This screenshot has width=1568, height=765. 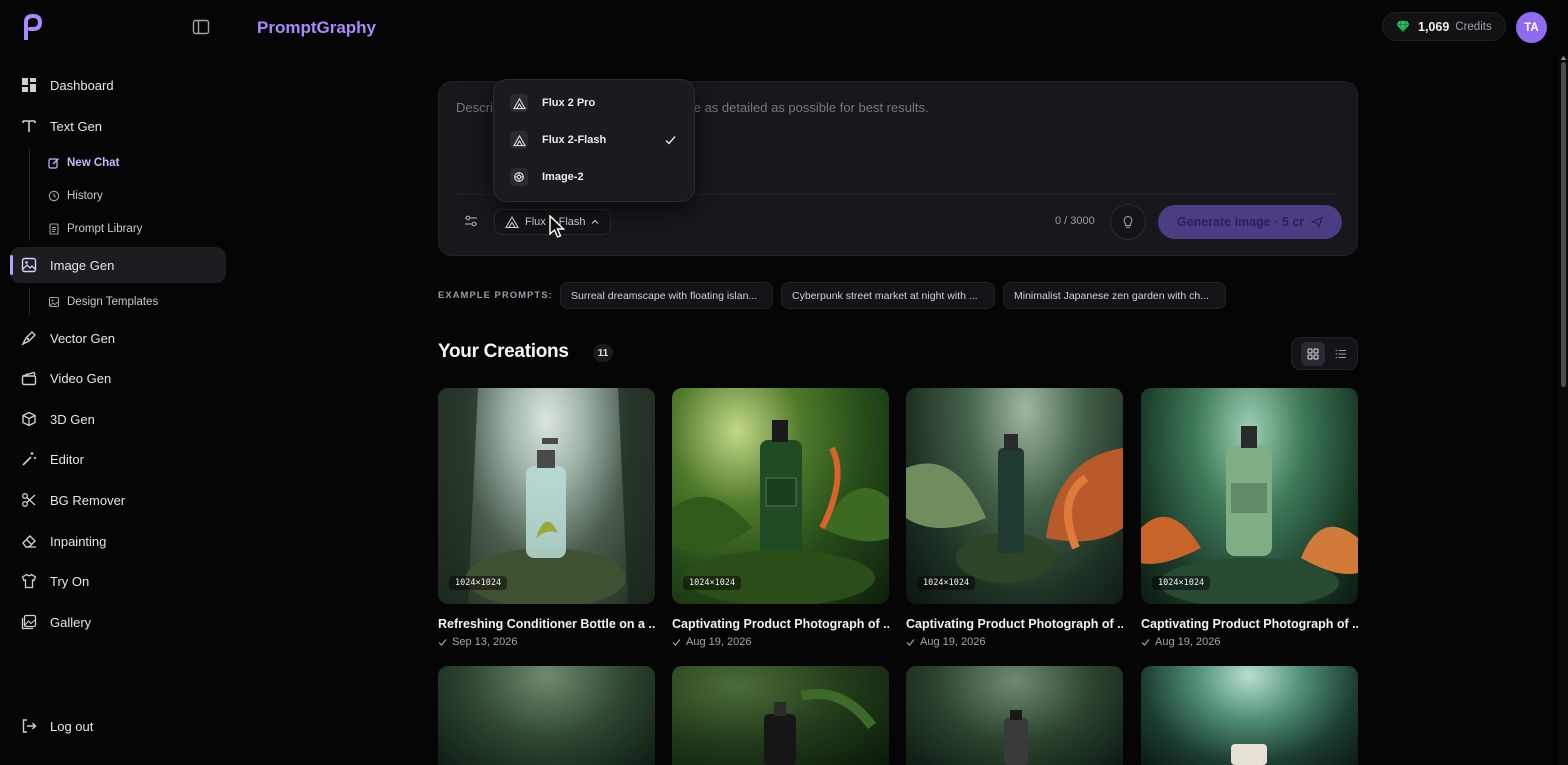 I want to click on user-avatar: TA, so click(x=1531, y=27).